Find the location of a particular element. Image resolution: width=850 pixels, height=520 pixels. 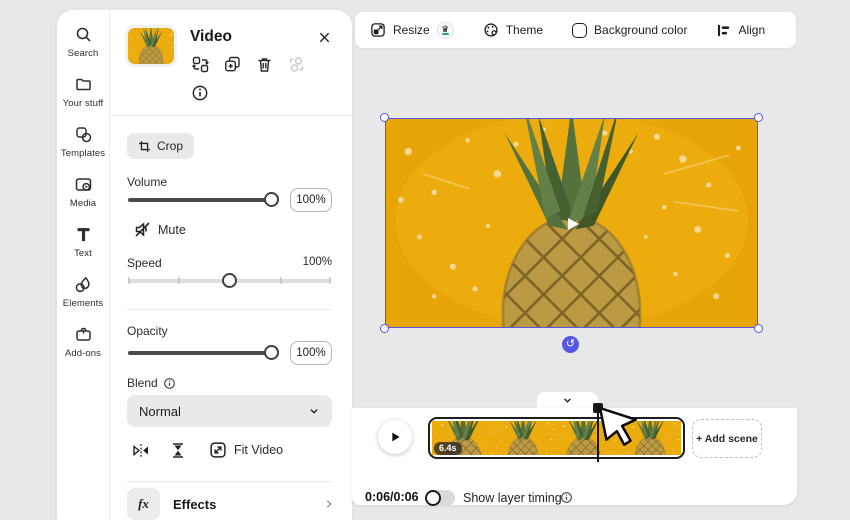

speed-slider is located at coordinates (230, 281).